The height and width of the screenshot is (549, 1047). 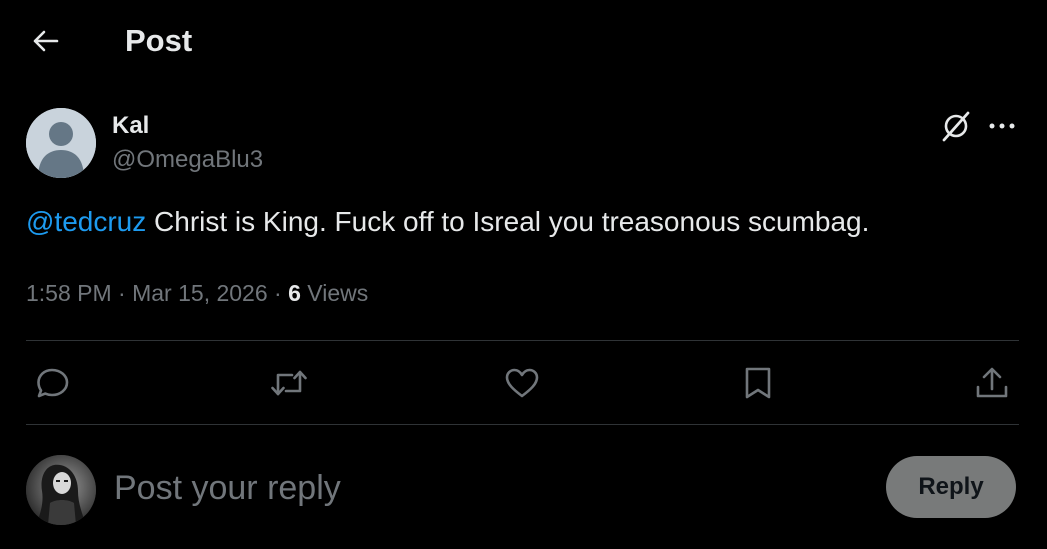 I want to click on grok-icon, so click(x=956, y=126).